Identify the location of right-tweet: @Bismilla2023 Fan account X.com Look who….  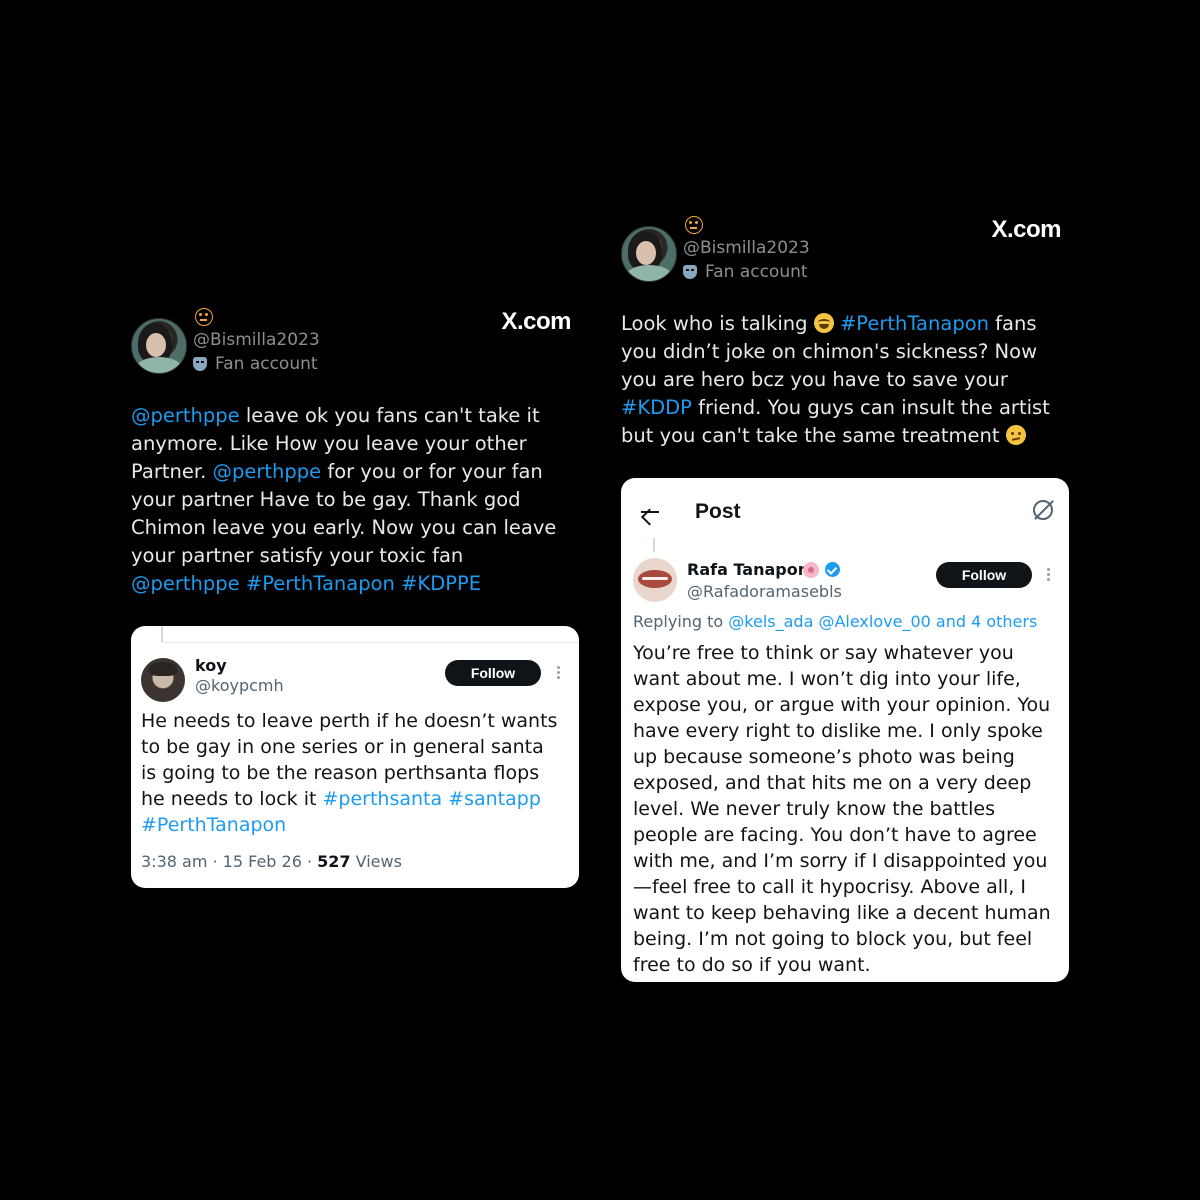
(841, 333).